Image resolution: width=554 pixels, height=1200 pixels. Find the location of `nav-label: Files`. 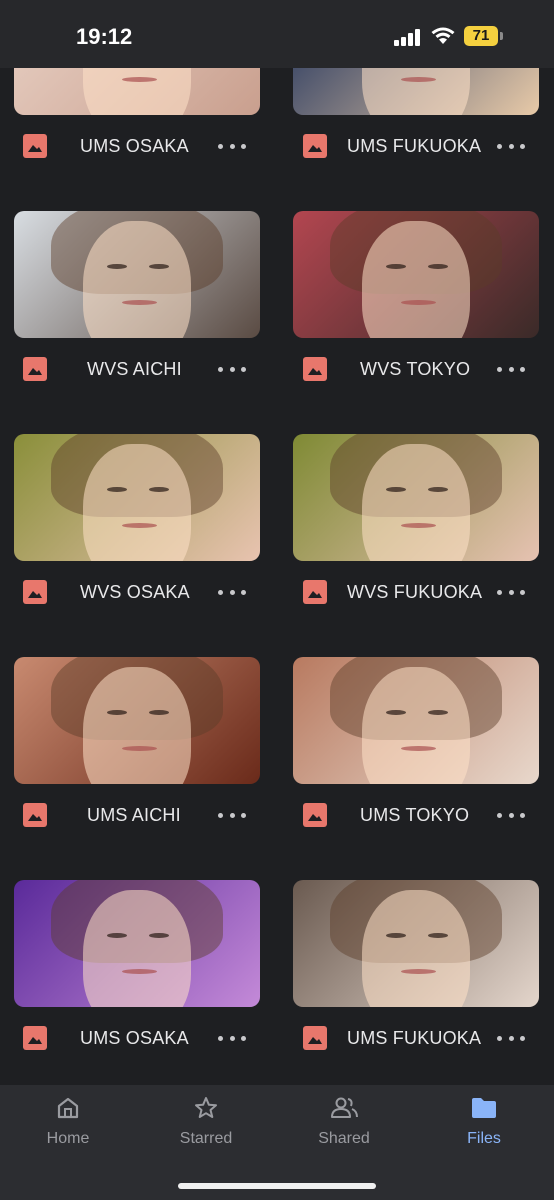

nav-label: Files is located at coordinates (484, 1138).